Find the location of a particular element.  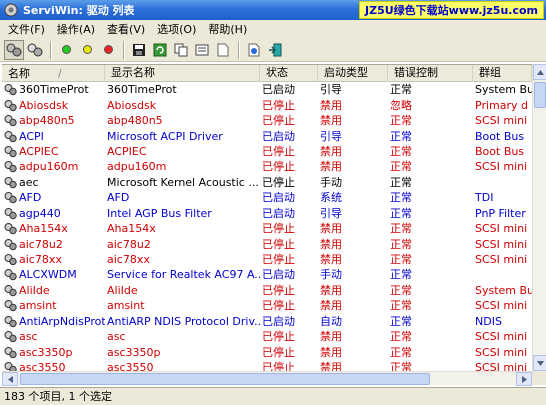

column-header-name: 名称 / is located at coordinates (53, 73).